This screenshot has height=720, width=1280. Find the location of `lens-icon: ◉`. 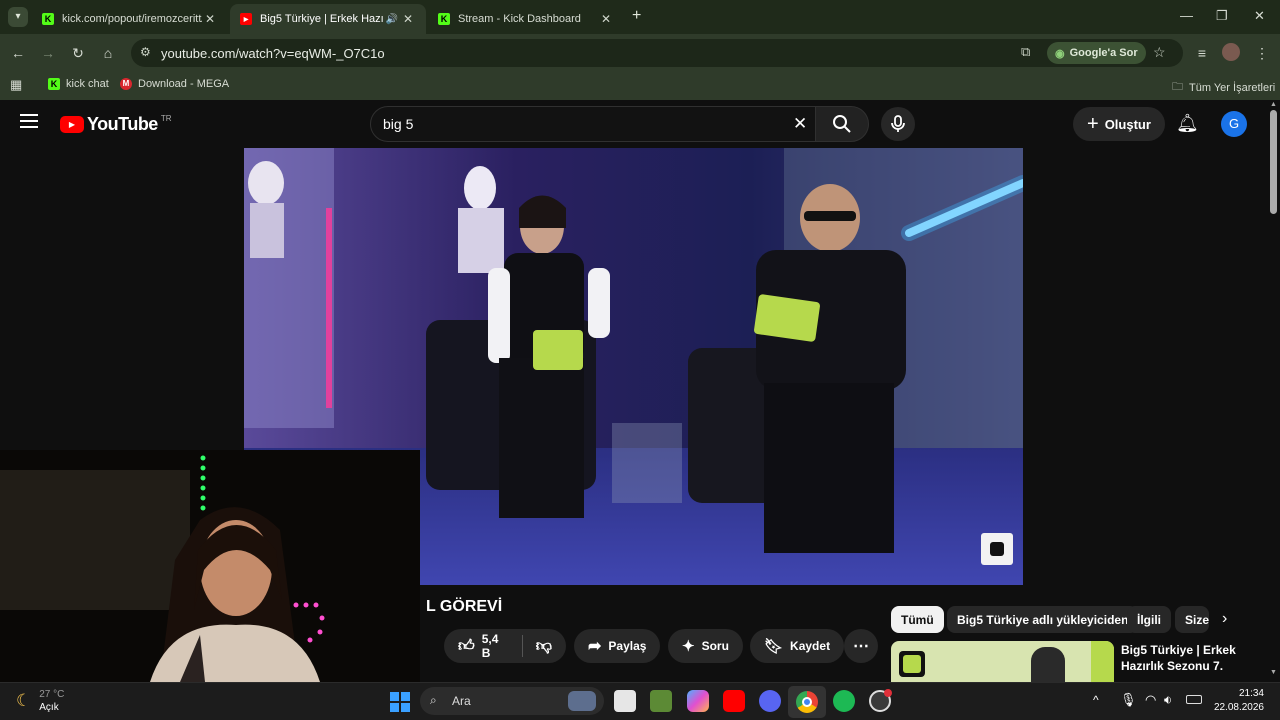

lens-icon: ◉ is located at coordinates (1060, 53).